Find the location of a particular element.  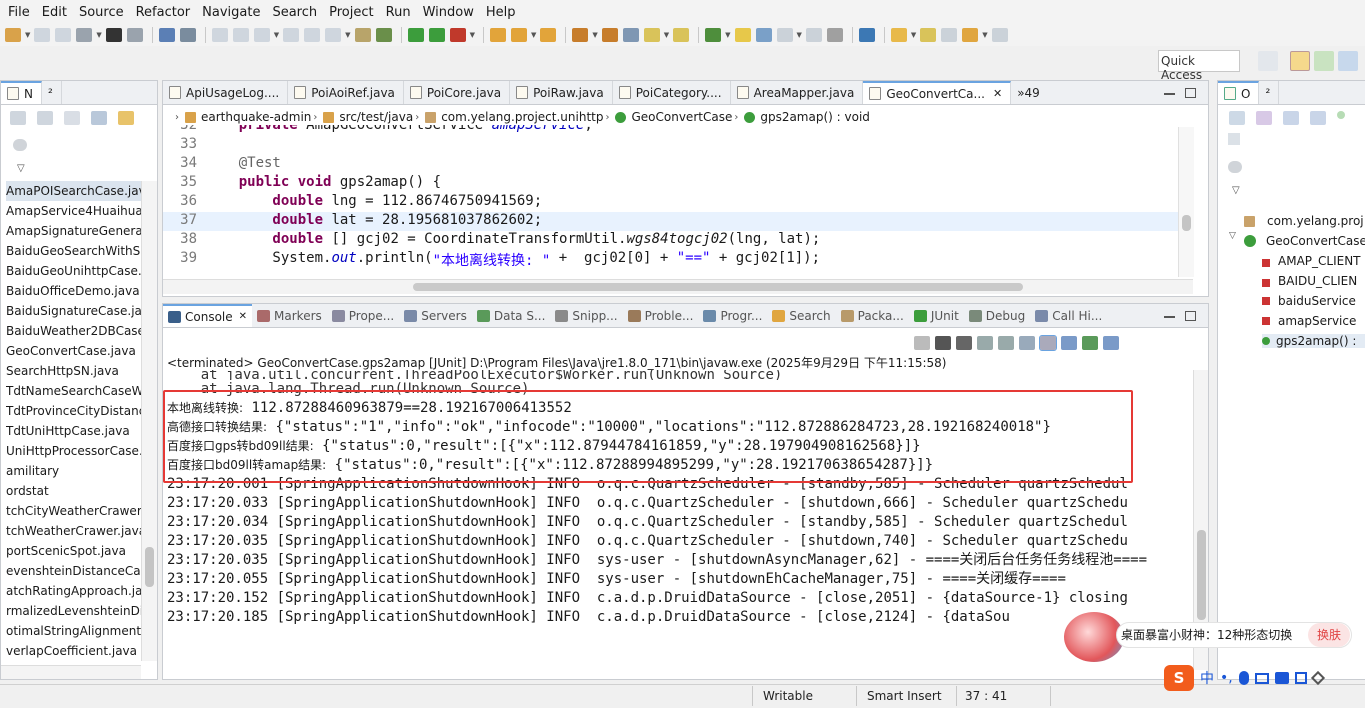

show-whitespace-icon is located at coordinates (784, 35).